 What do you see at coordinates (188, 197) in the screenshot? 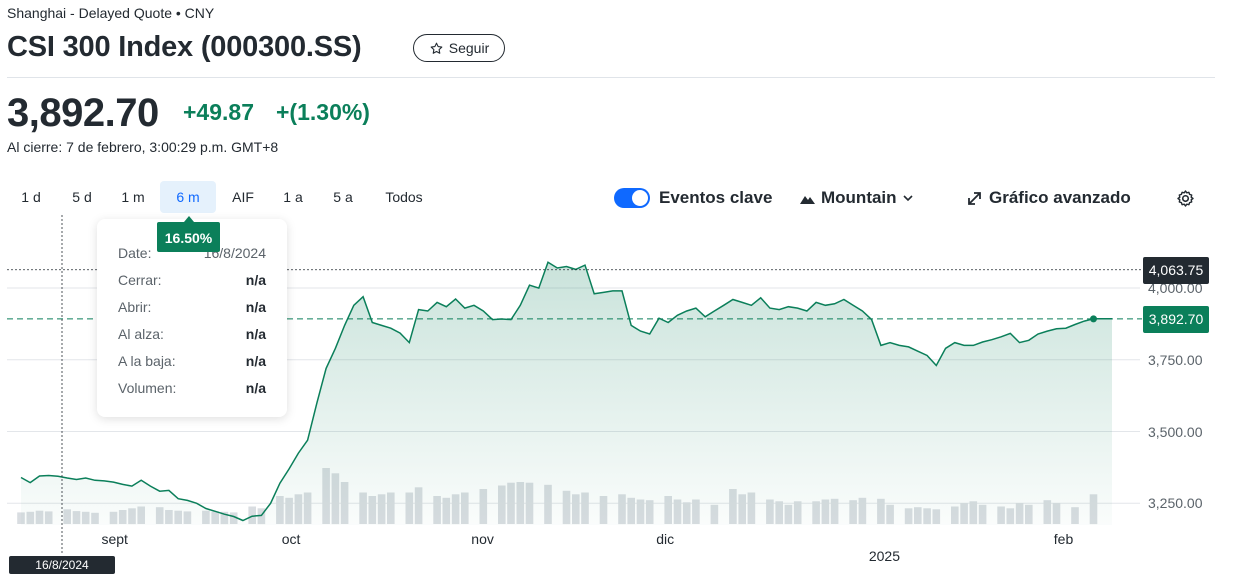
I see `tab-range-6m: 6 m` at bounding box center [188, 197].